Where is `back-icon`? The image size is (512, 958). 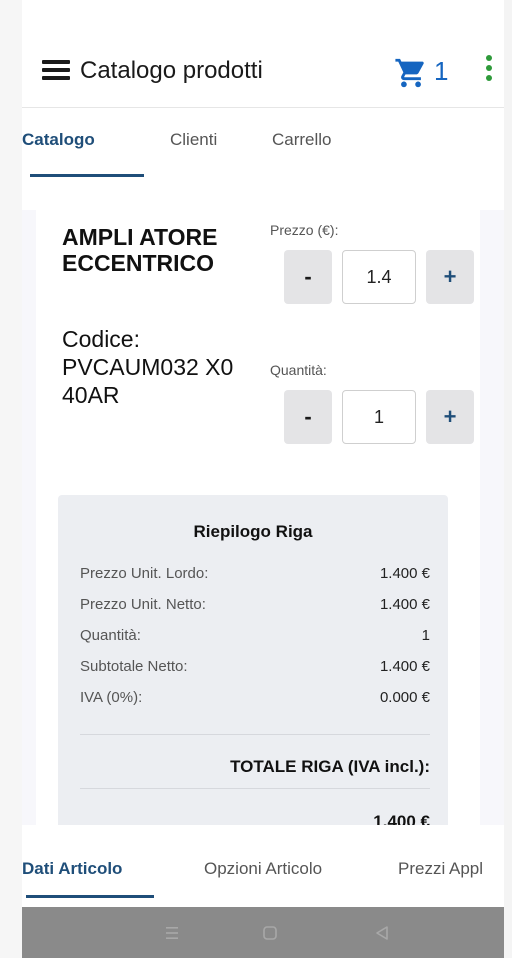 back-icon is located at coordinates (382, 933).